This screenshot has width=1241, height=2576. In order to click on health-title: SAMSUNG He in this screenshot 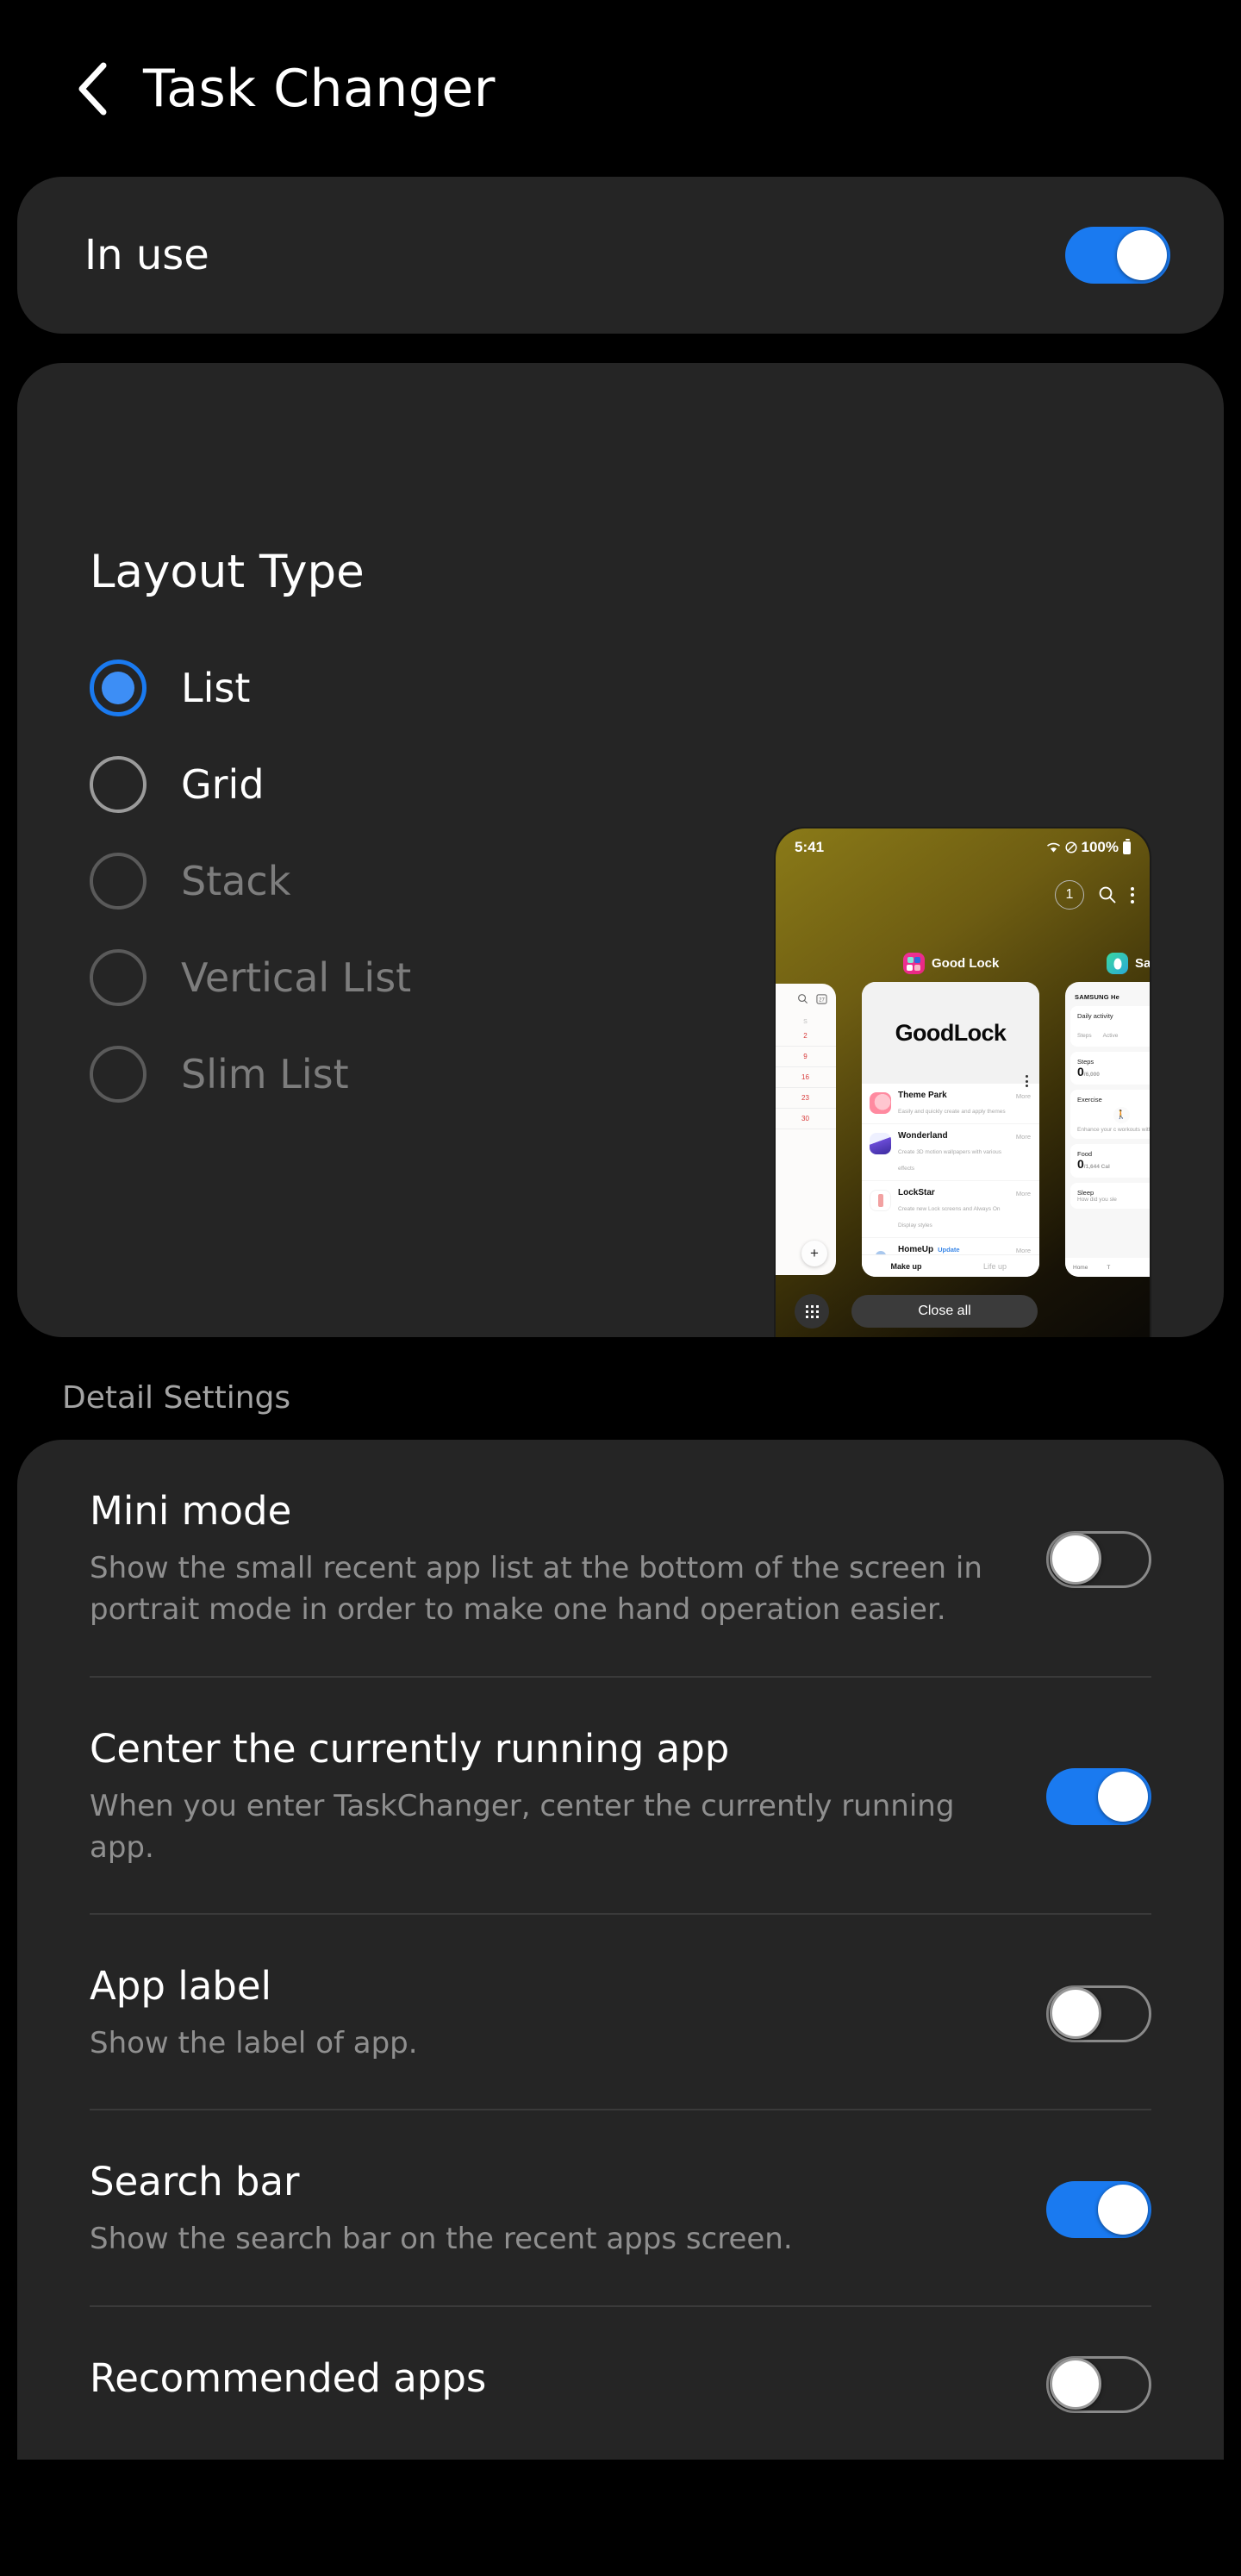, I will do `click(1097, 997)`.